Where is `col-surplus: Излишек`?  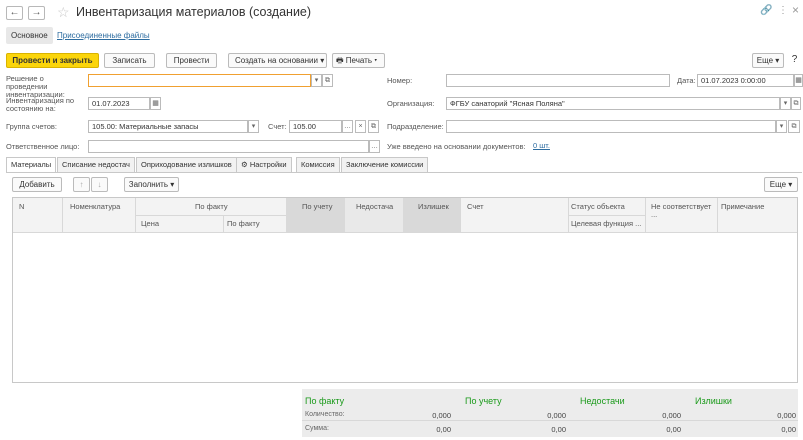
col-surplus: Излишек is located at coordinates (433, 207).